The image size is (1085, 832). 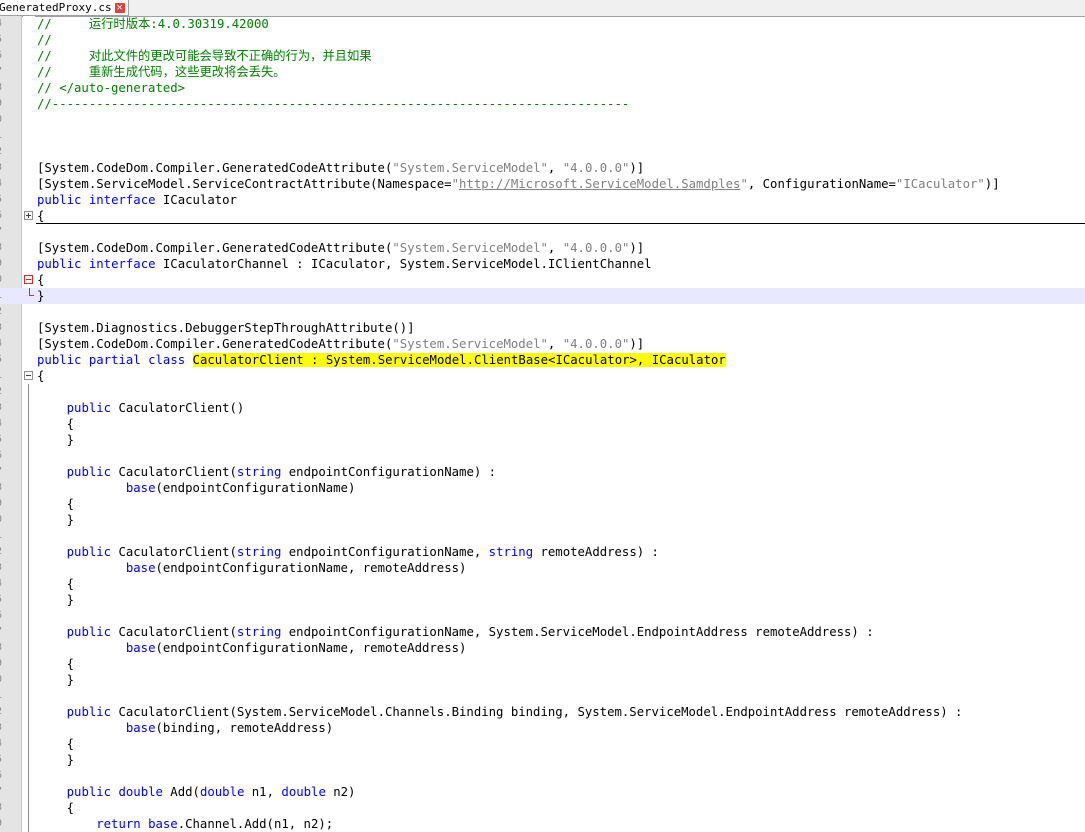 What do you see at coordinates (542, 824) in the screenshot?
I see `code-line: 9 return base.Channel.Add(n1, n2);` at bounding box center [542, 824].